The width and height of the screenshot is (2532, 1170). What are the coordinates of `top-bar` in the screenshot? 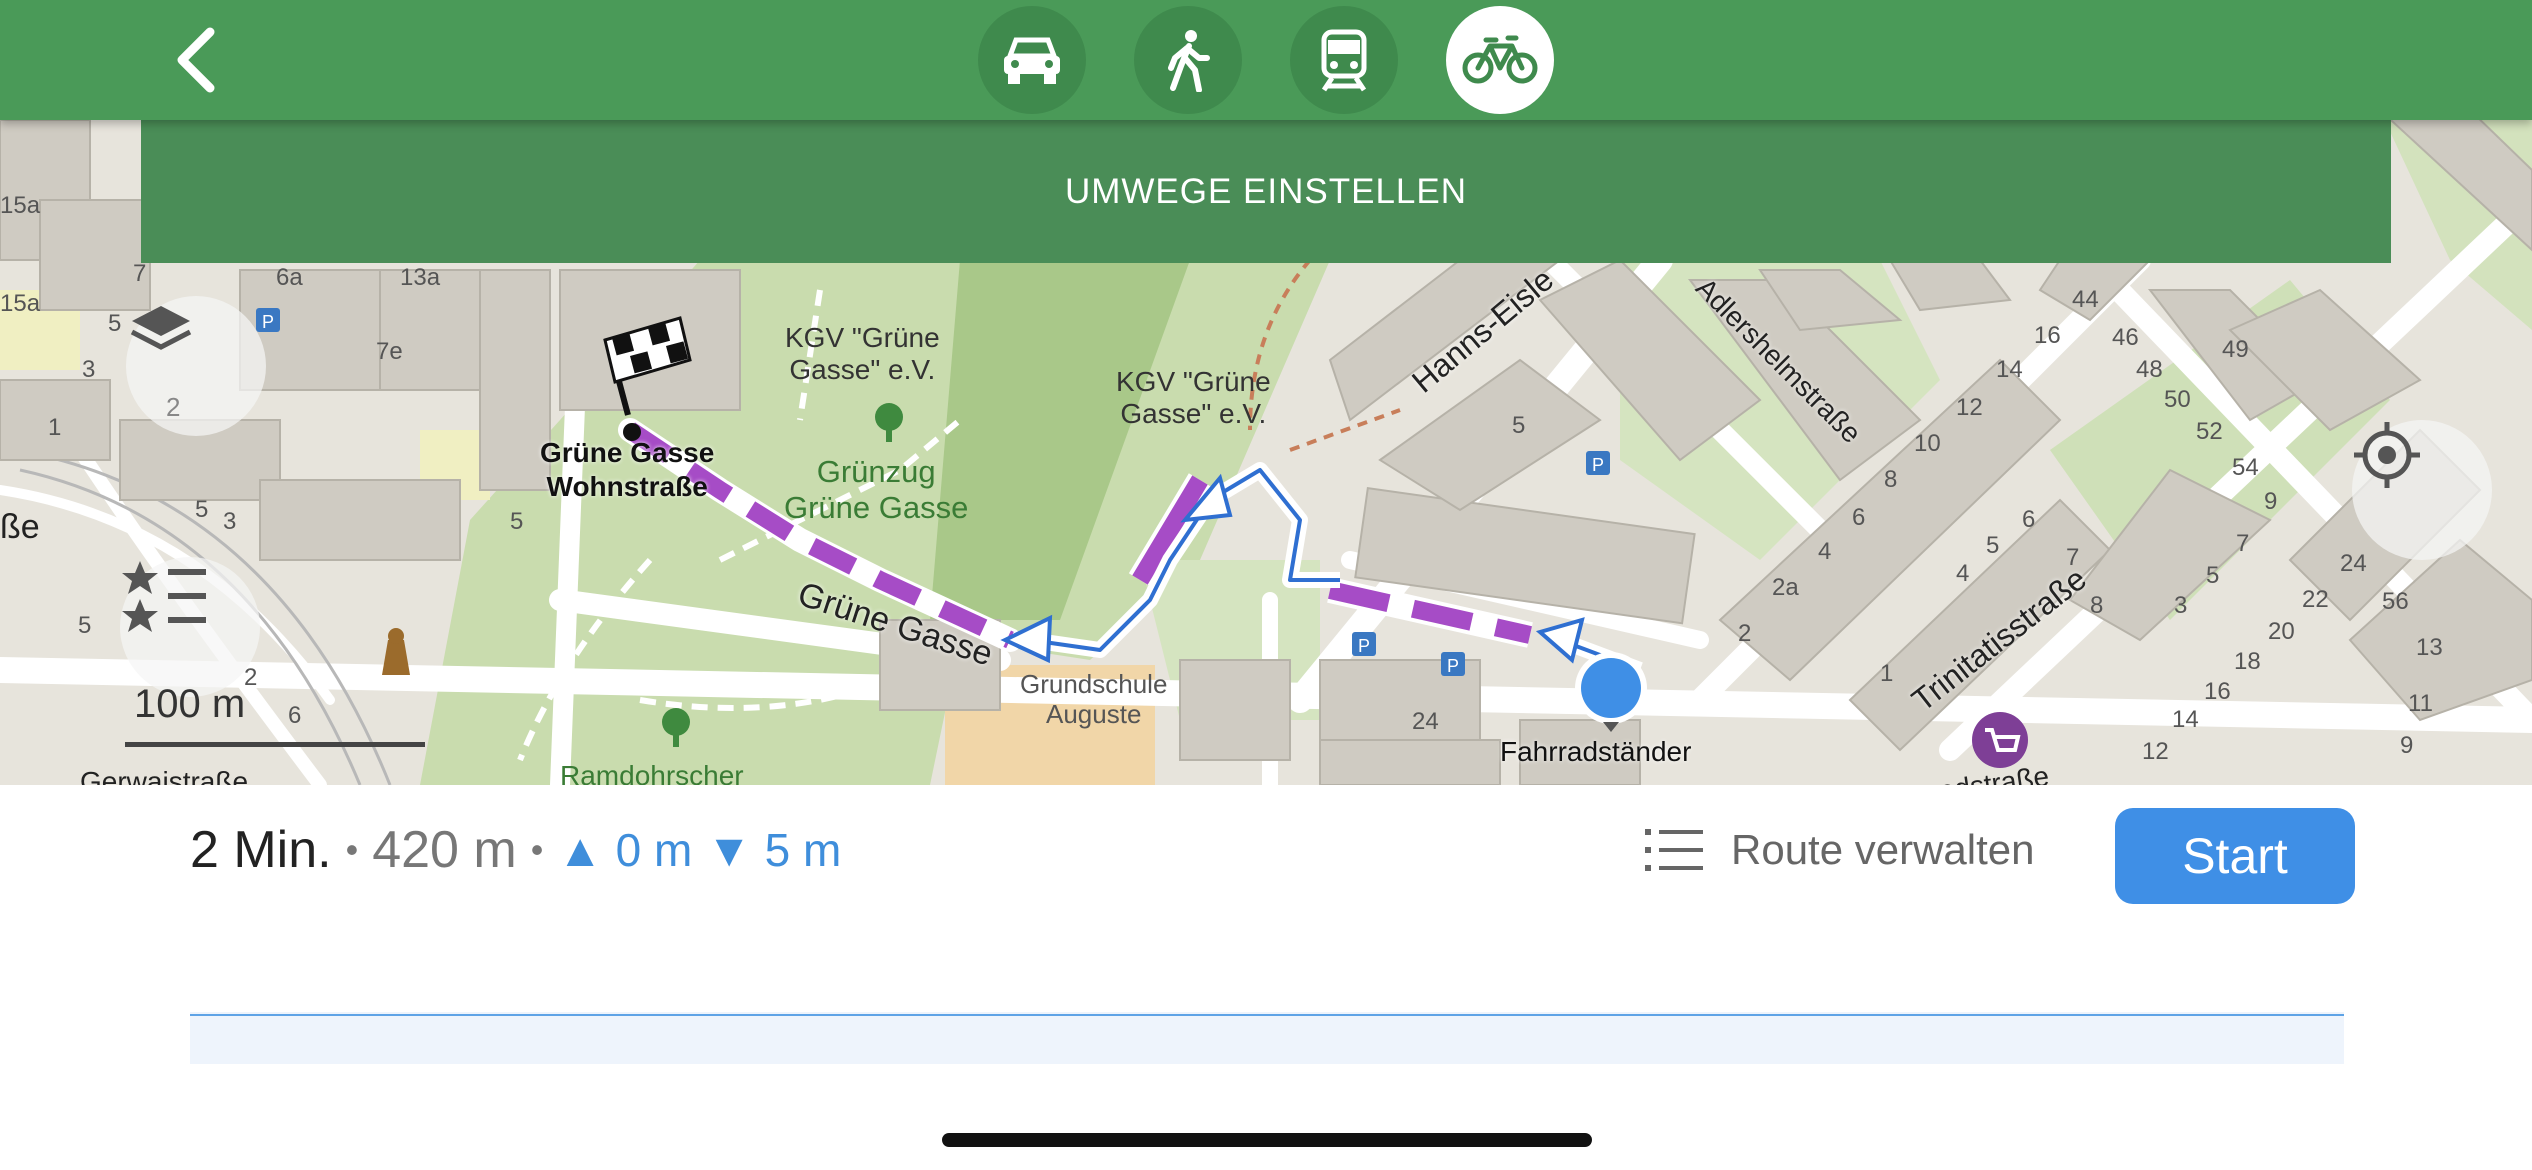 It's located at (1266, 60).